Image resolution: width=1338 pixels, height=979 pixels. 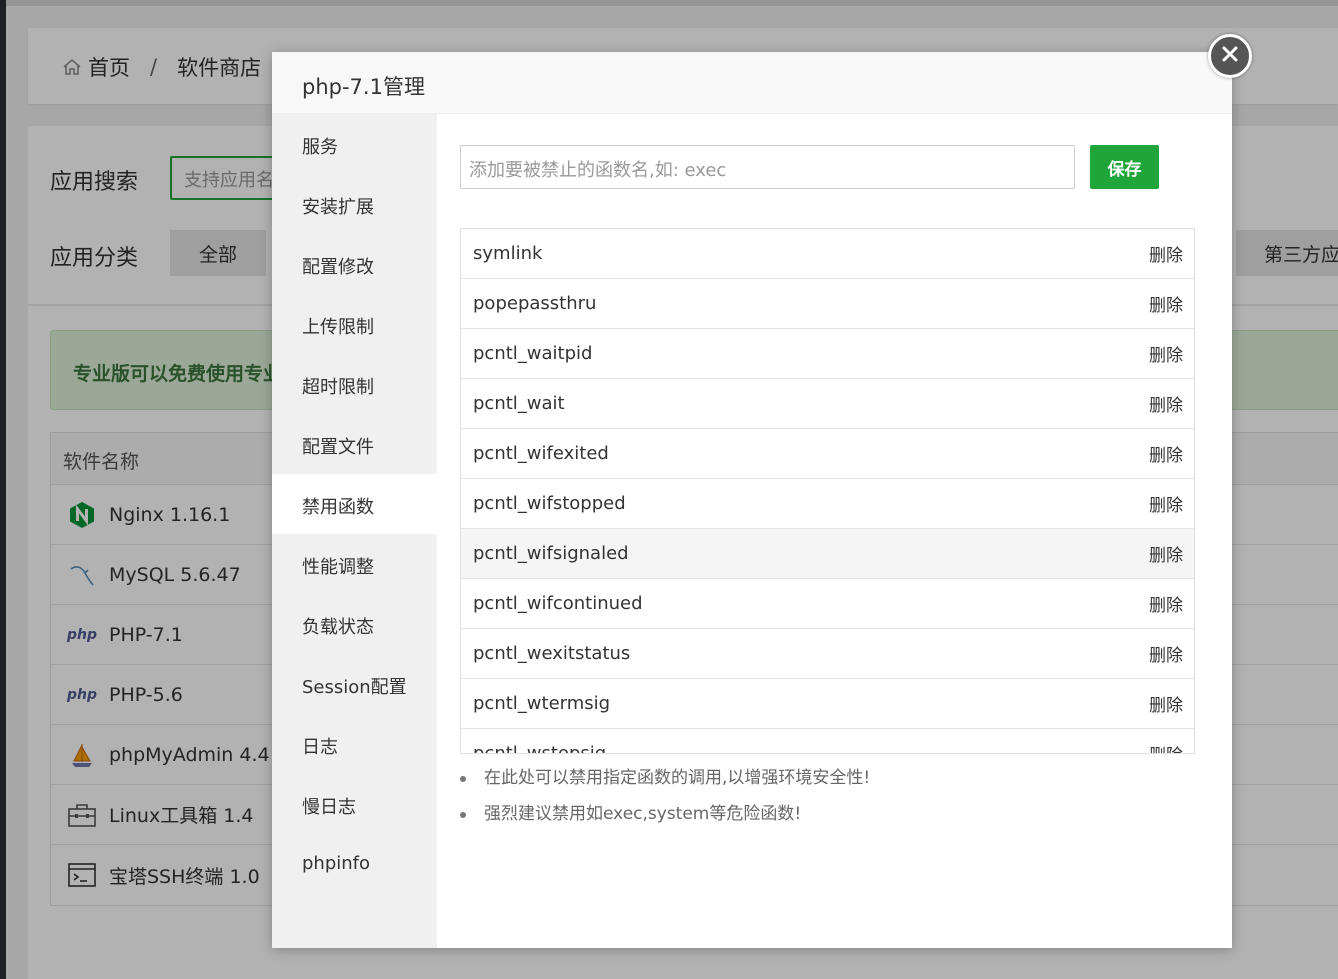 I want to click on nav-item-session-config: Session配置, so click(x=354, y=684).